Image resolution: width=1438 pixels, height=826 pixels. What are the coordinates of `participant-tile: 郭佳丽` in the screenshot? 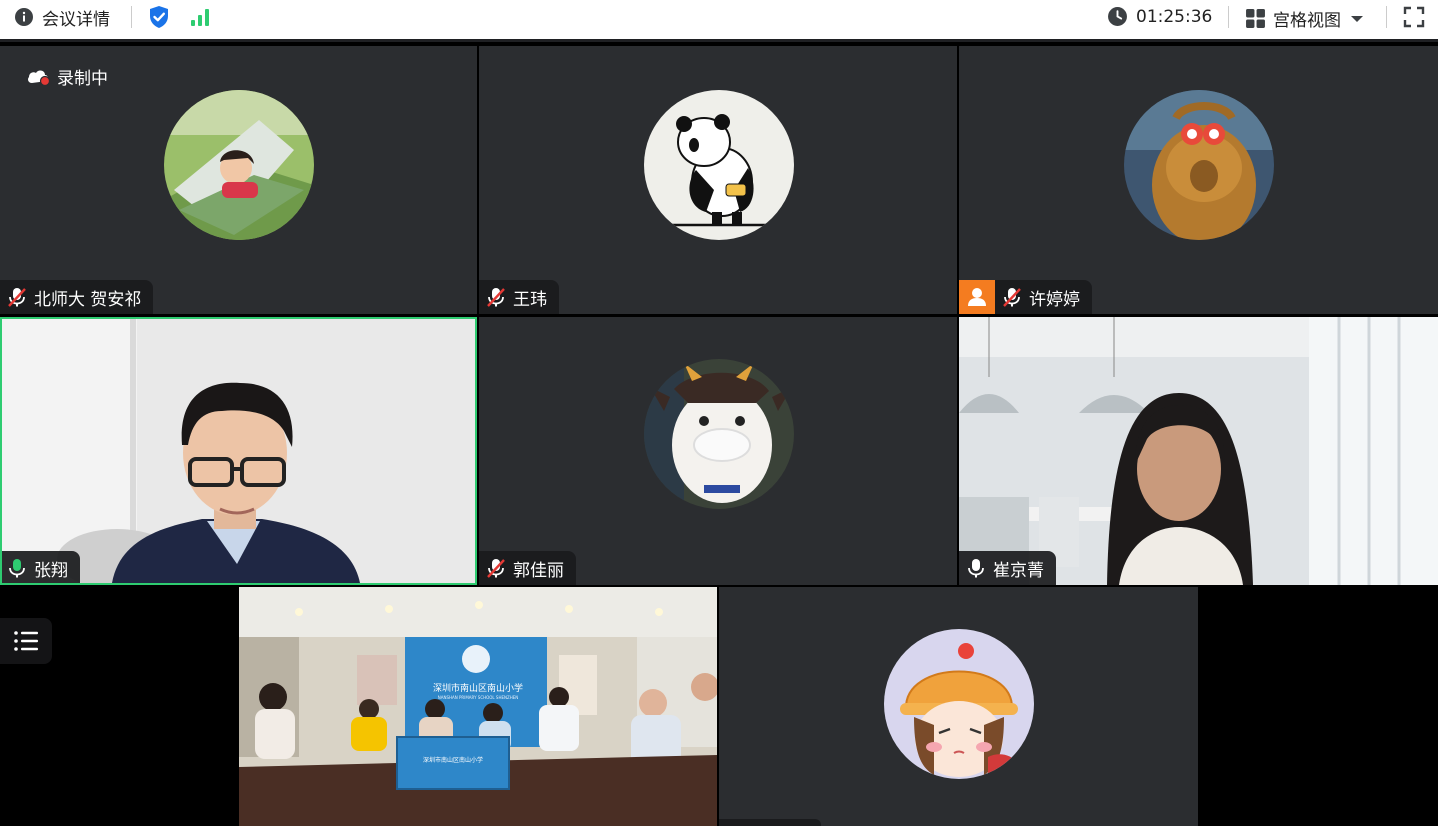 It's located at (718, 451).